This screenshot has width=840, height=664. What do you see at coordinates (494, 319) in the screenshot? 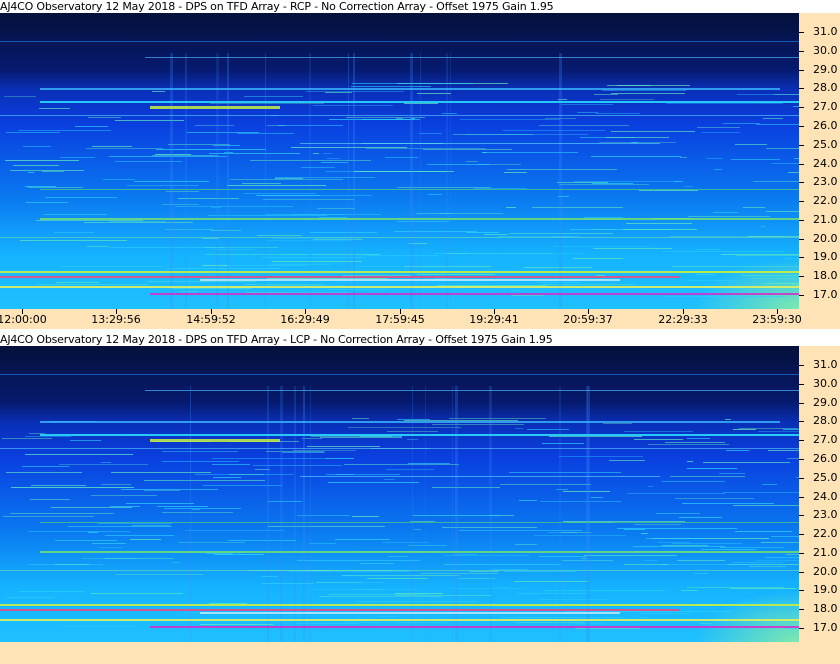
I see `x-tick-label: 19:29:41` at bounding box center [494, 319].